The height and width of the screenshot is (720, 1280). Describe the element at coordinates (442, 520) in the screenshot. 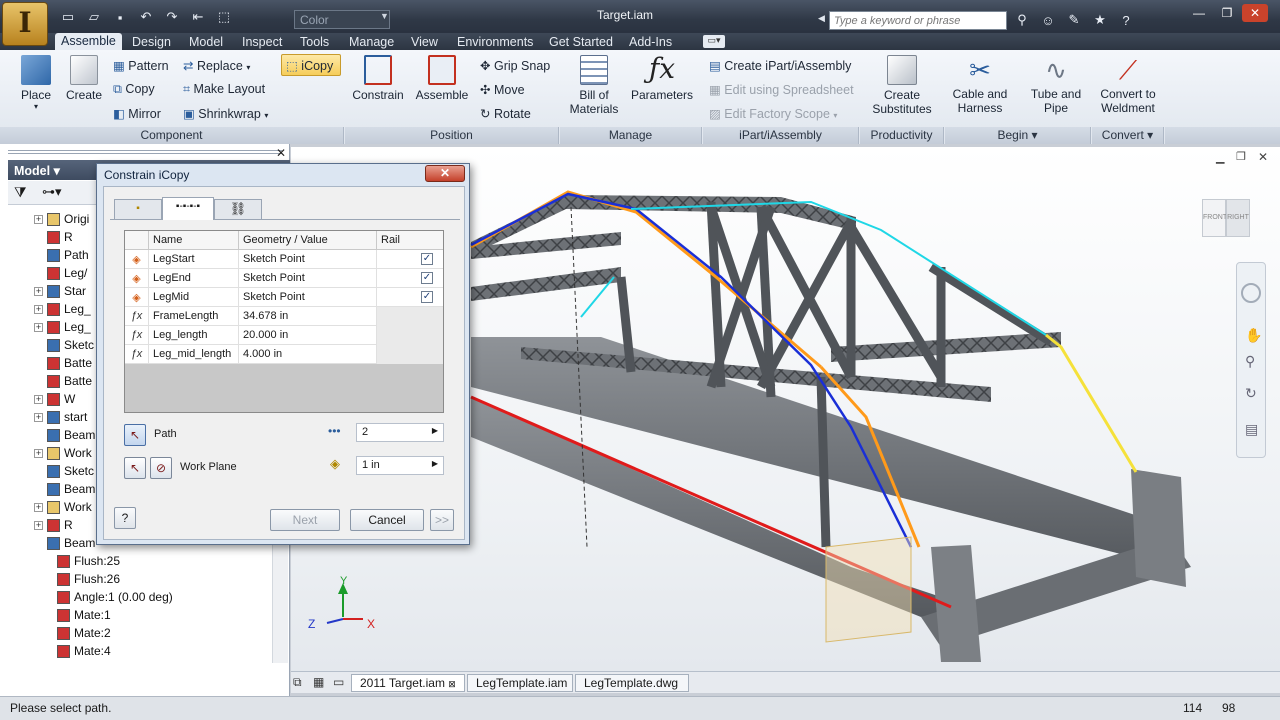

I see `more-button: >>` at that location.